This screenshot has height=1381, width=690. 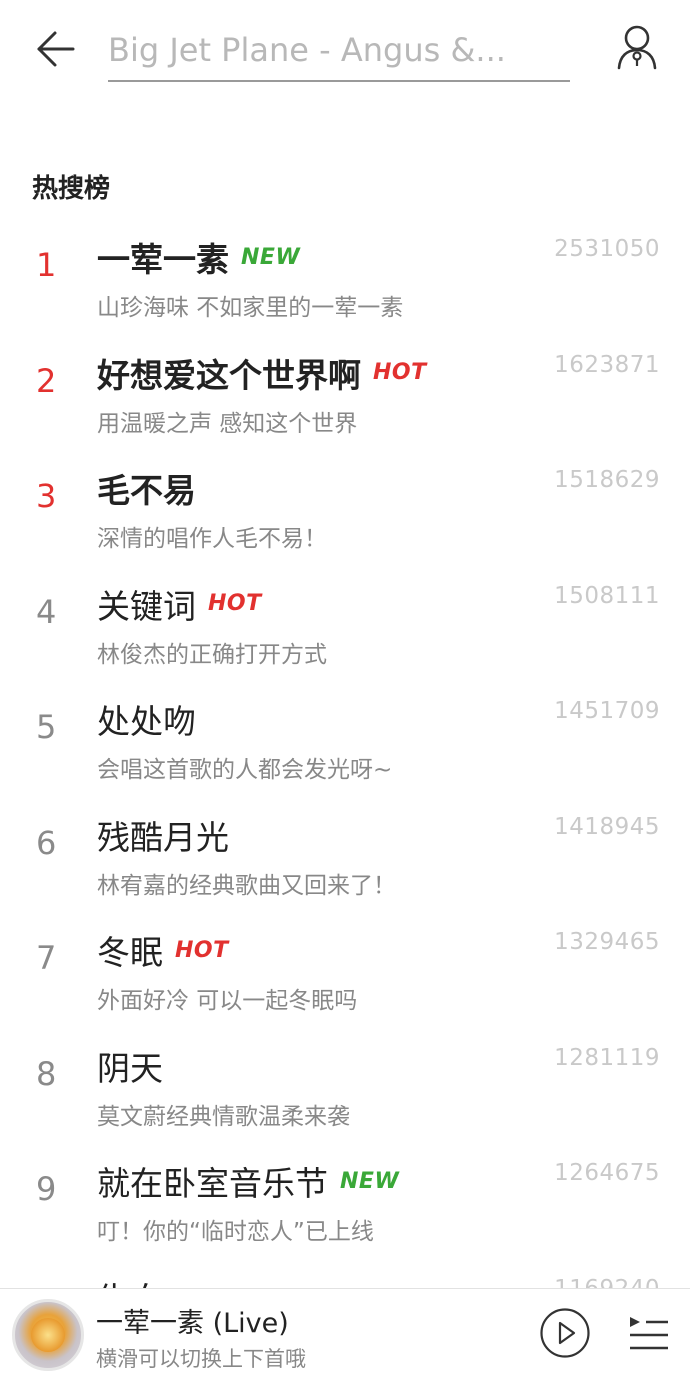 What do you see at coordinates (212, 654) in the screenshot?
I see `item-description: 林俊杰的正确打开方式` at bounding box center [212, 654].